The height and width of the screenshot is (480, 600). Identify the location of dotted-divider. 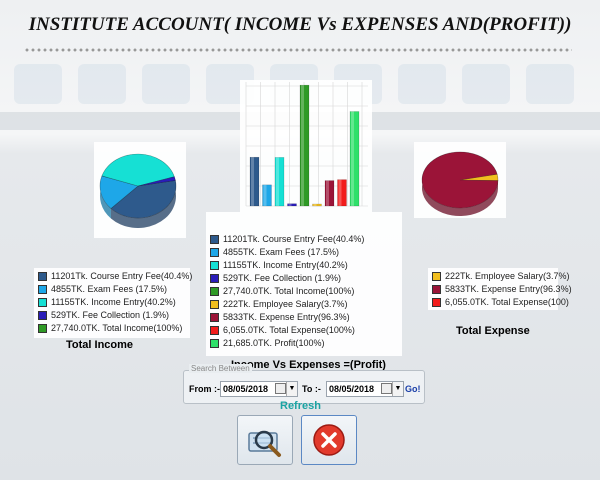
(298, 50).